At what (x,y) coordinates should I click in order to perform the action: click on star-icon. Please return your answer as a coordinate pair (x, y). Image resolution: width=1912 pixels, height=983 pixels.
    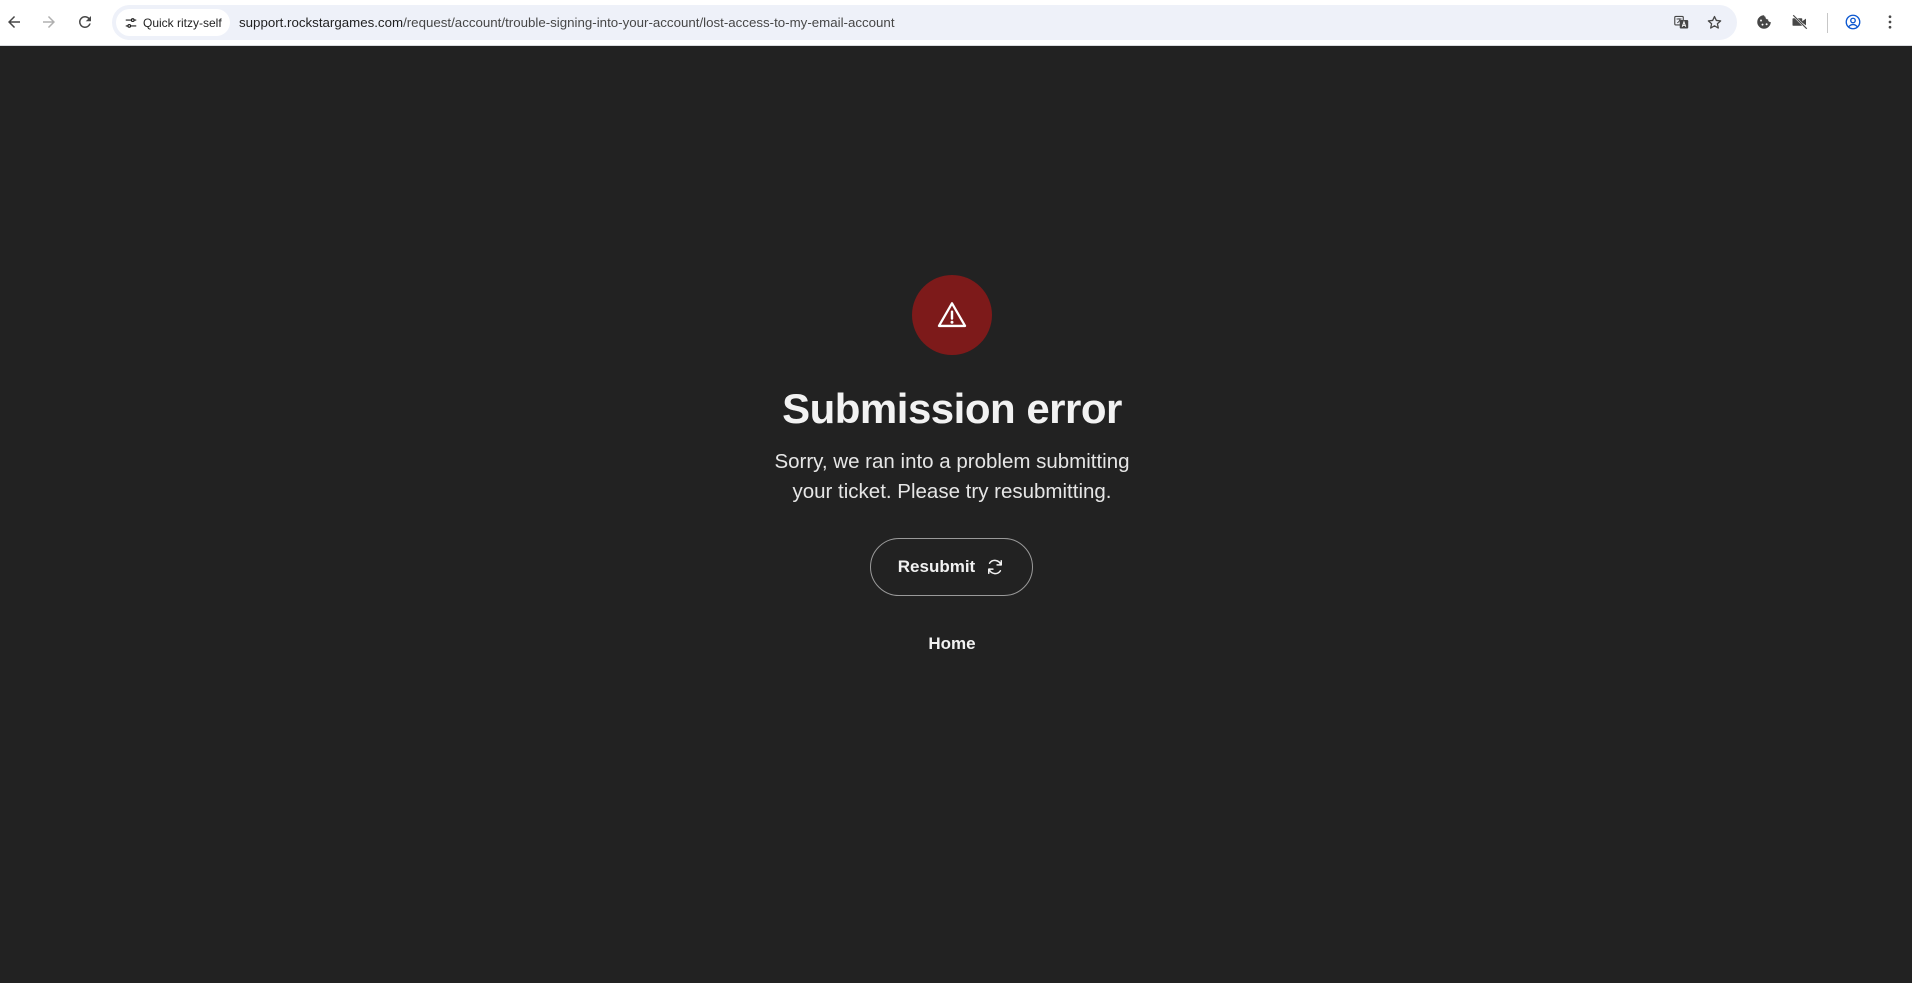
    Looking at the image, I should click on (1714, 22).